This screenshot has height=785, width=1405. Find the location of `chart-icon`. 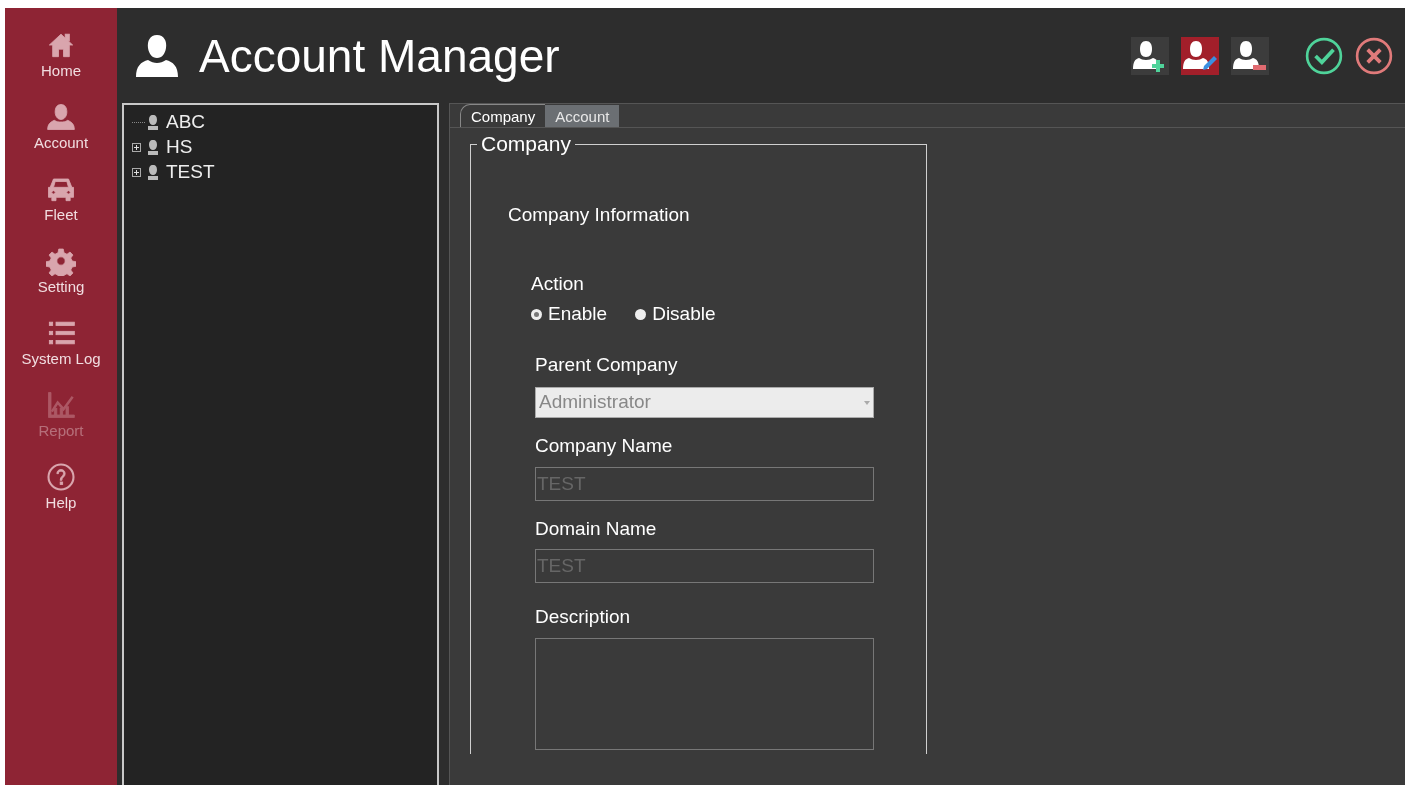

chart-icon is located at coordinates (61, 405).